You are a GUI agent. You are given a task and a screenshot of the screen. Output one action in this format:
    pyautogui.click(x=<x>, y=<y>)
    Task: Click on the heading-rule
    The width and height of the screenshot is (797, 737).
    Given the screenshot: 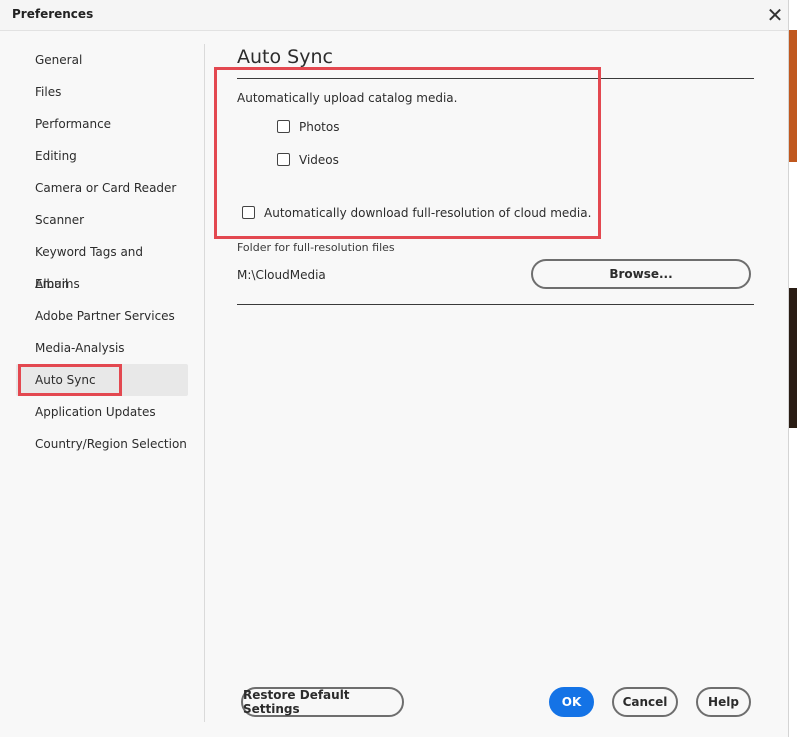 What is the action you would take?
    pyautogui.click(x=495, y=78)
    